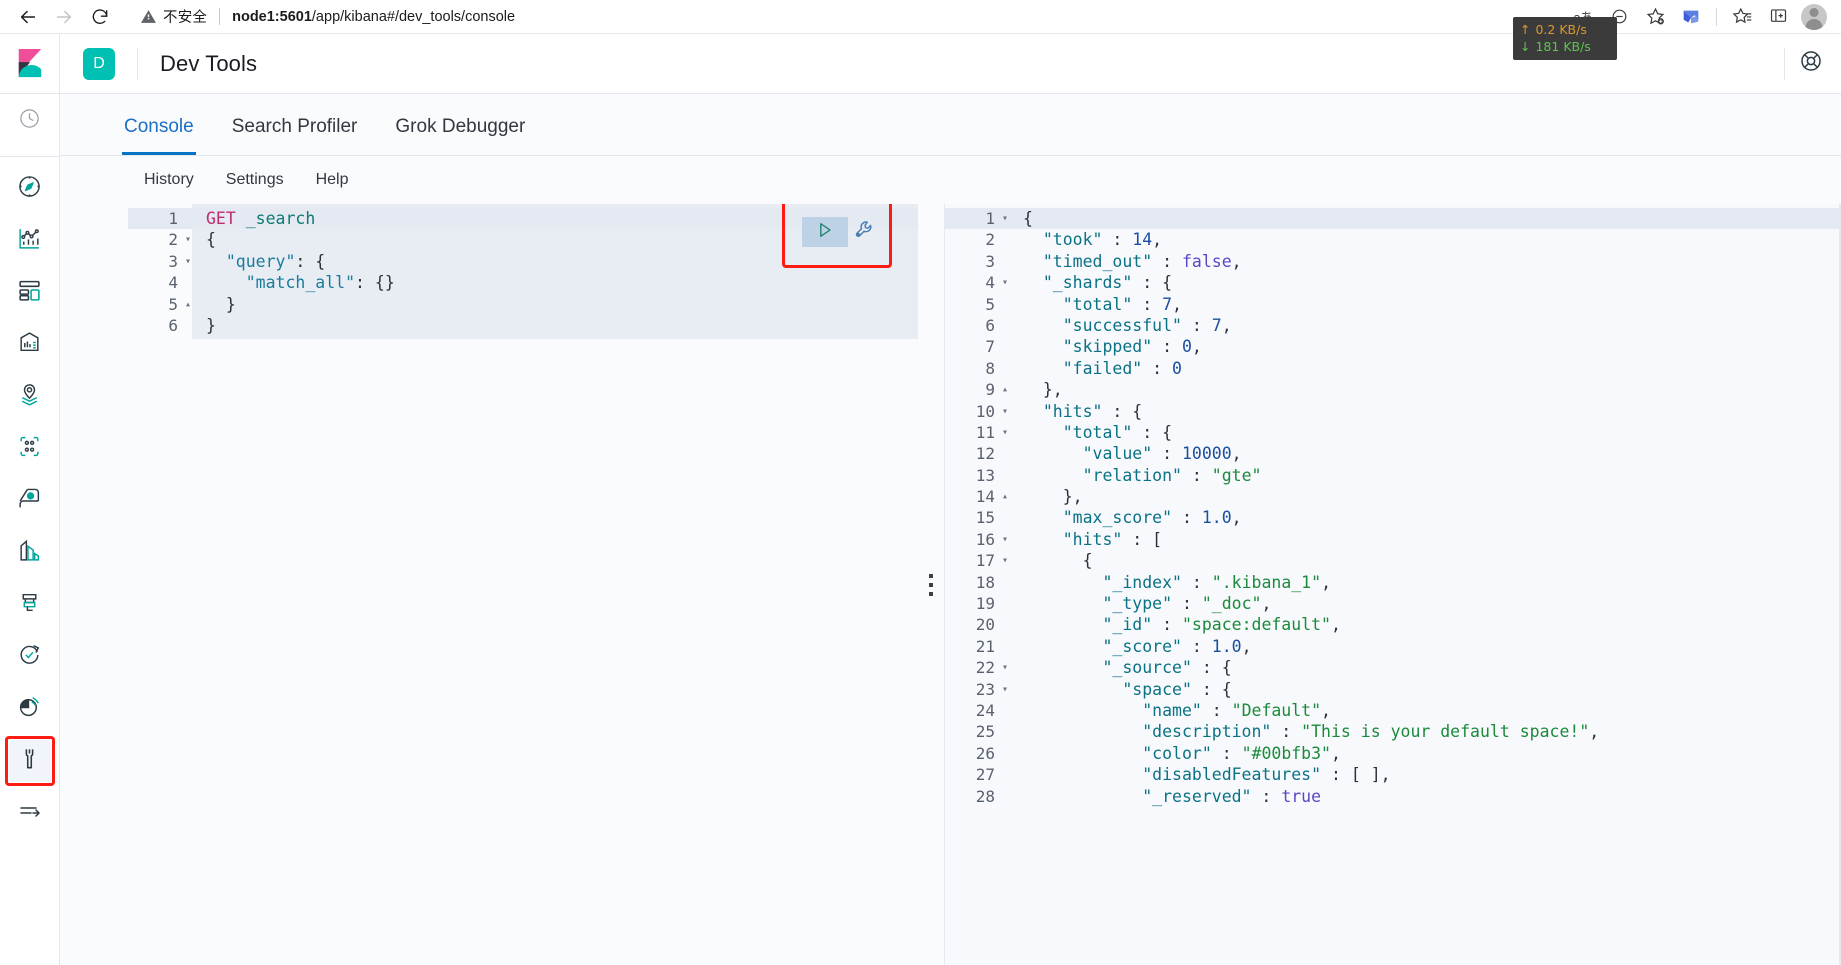 This screenshot has width=1841, height=965. Describe the element at coordinates (1784, 63) in the screenshot. I see `header-divider-right` at that location.